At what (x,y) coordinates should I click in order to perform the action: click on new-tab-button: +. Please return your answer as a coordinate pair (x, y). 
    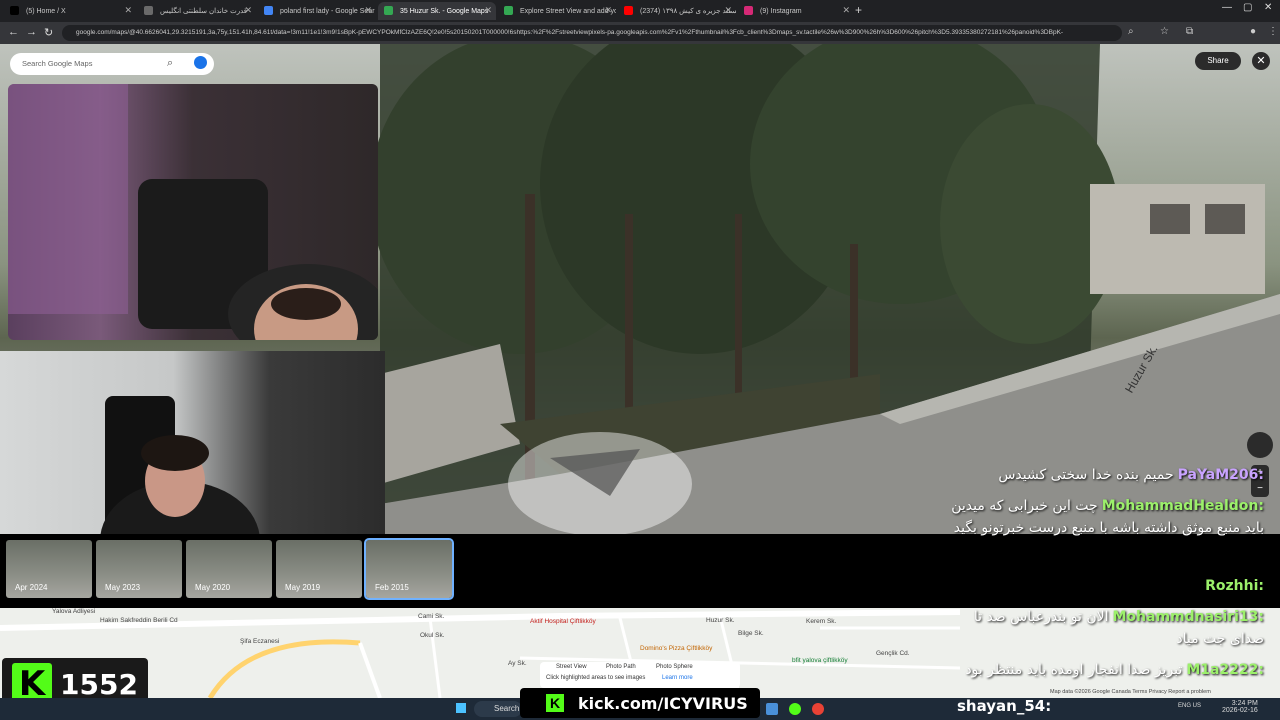
    Looking at the image, I should click on (858, 10).